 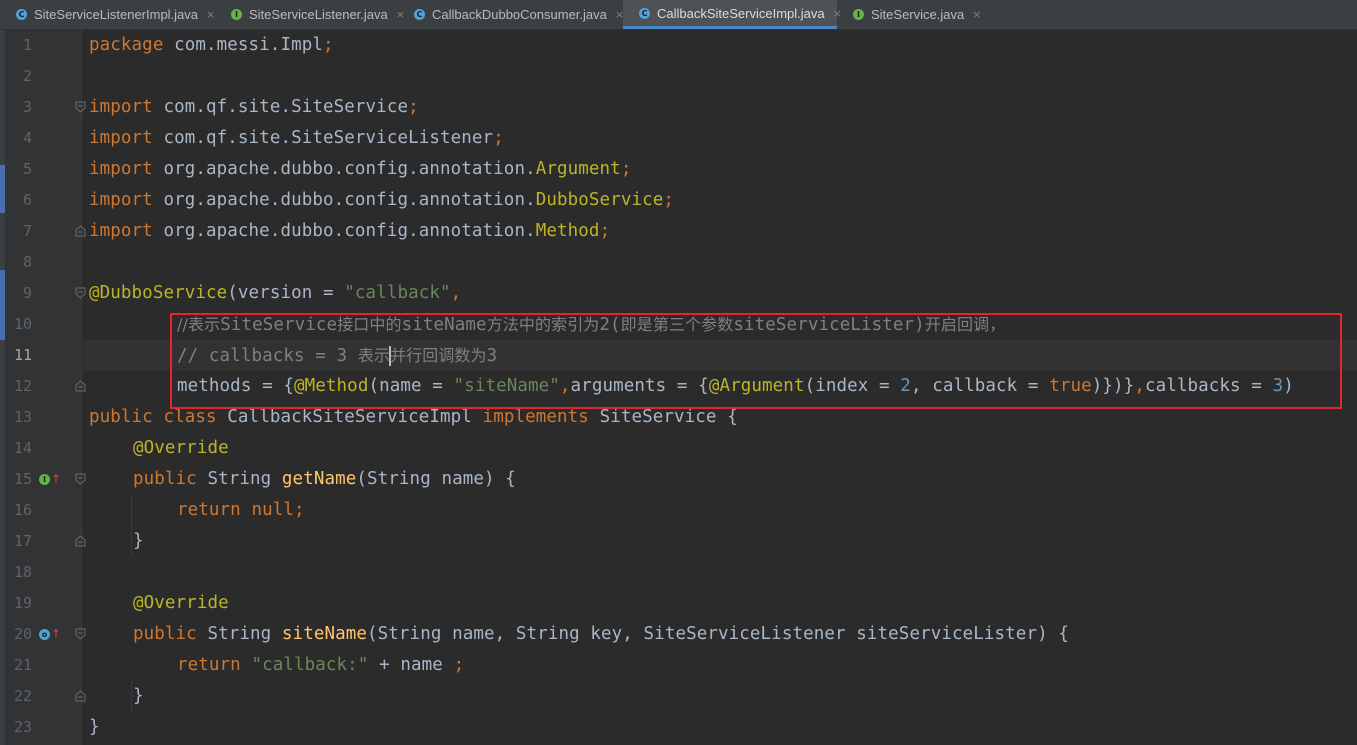 I want to click on line-number: 8, so click(x=27, y=262).